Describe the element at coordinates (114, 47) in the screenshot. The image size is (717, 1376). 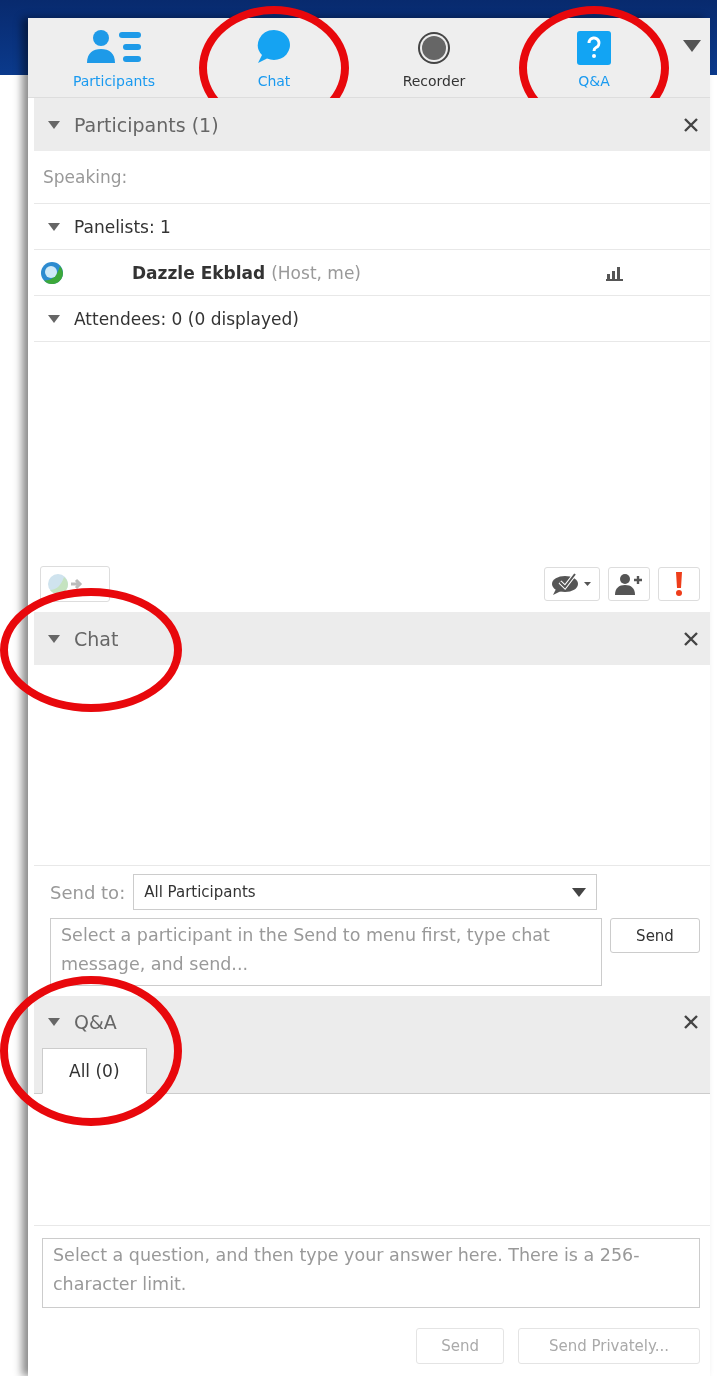
I see `person-list-icon` at that location.